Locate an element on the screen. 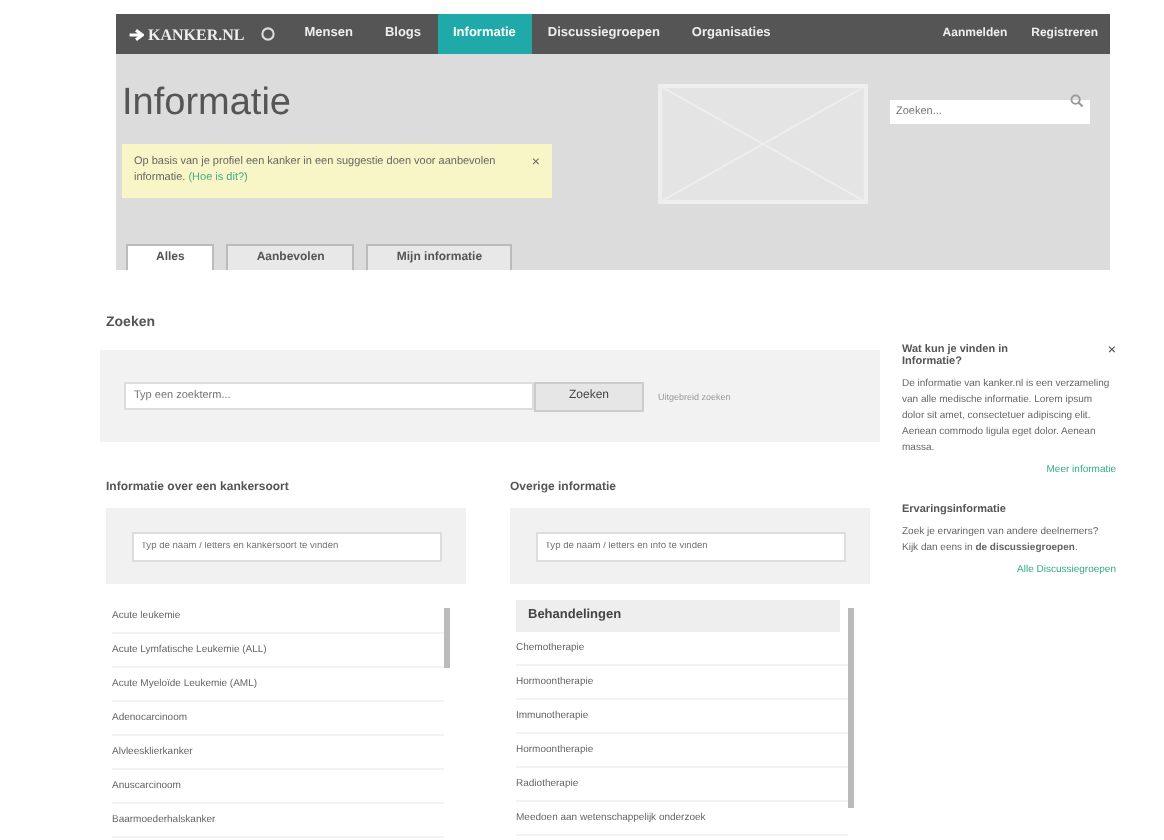 This screenshot has width=1164, height=840. site-logo: KANKER.NL is located at coordinates (186, 34).